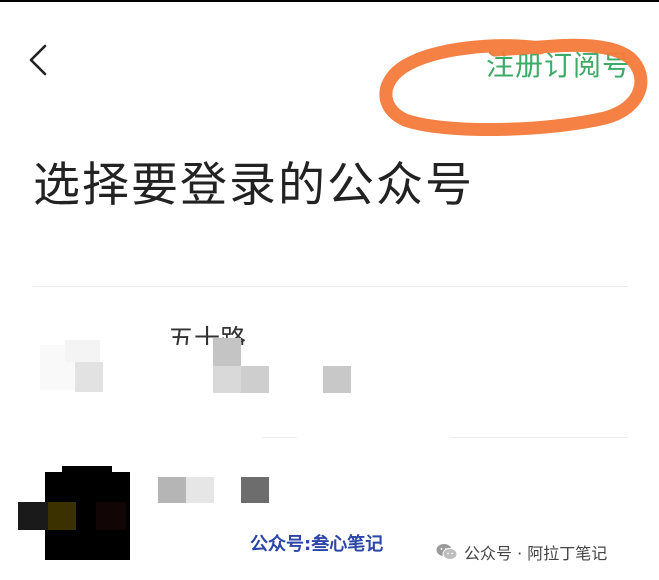 This screenshot has width=659, height=580. I want to click on register-subscription-link: 注册订阅号, so click(558, 64).